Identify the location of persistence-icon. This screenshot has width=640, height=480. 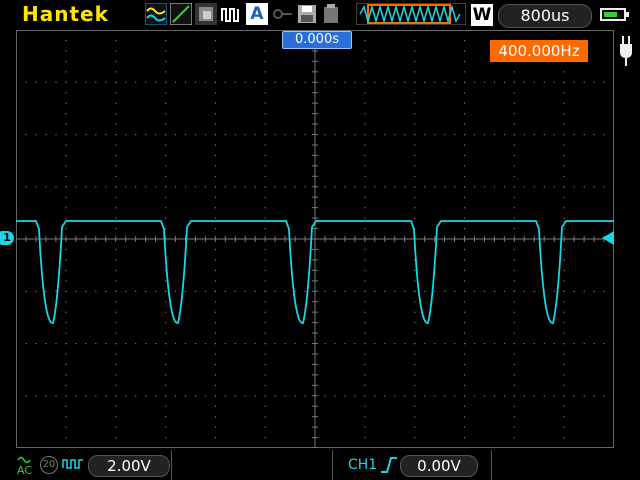
(206, 14).